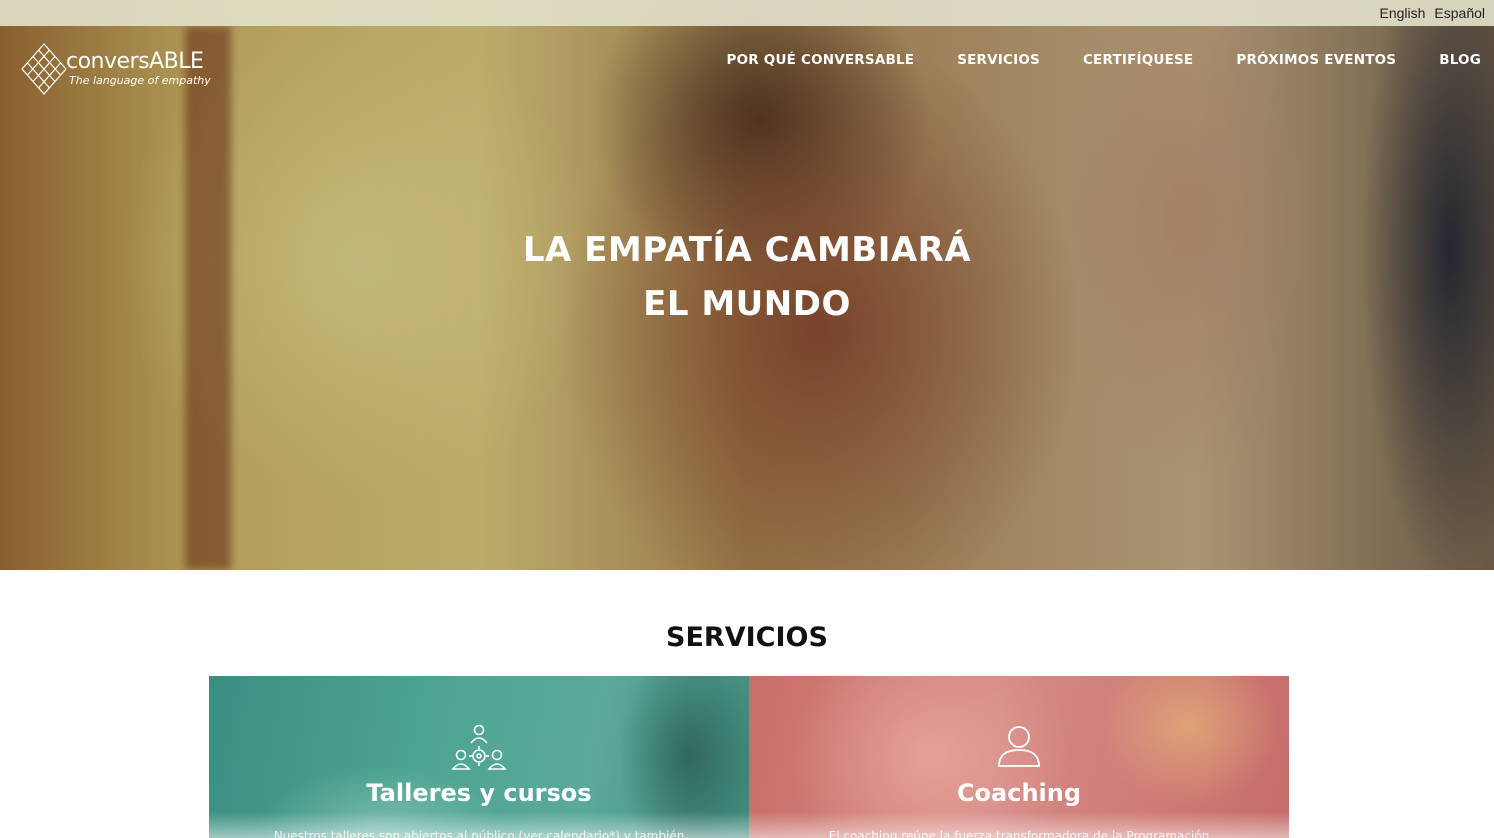 This screenshot has width=1494, height=838. Describe the element at coordinates (44, 69) in the screenshot. I see `diamond-logo-icon` at that location.